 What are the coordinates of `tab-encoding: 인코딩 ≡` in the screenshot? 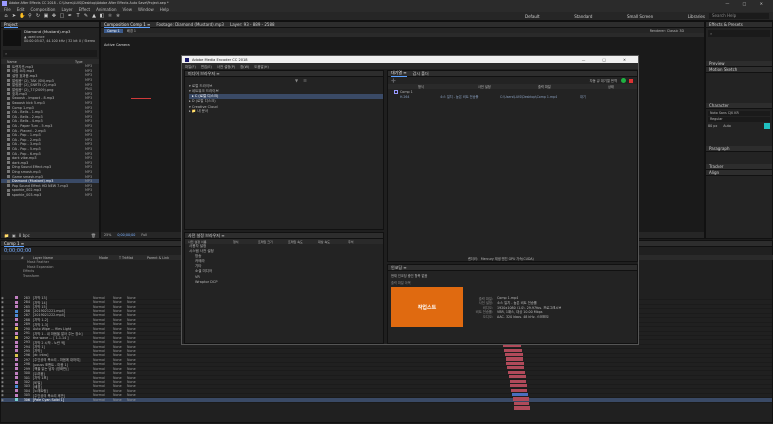 It's located at (399, 268).